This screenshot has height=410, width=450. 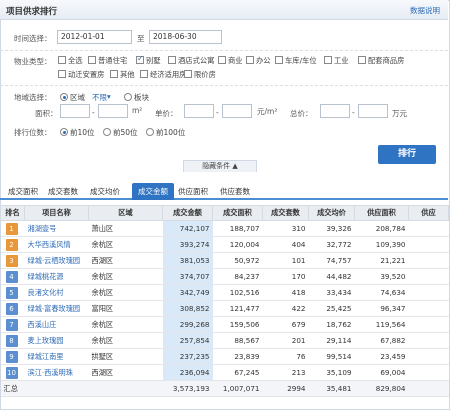 I want to click on supply-area-cell: 96,347, so click(x=381, y=308).